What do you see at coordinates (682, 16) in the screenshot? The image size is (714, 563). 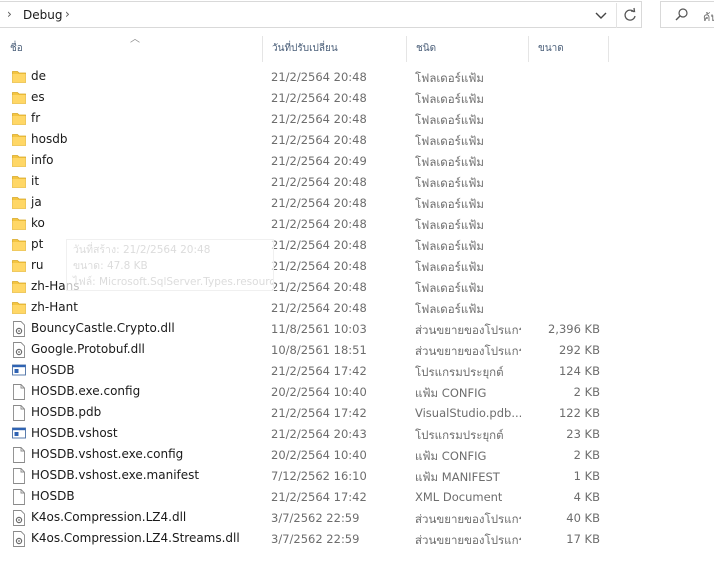 I see `search-icon` at bounding box center [682, 16].